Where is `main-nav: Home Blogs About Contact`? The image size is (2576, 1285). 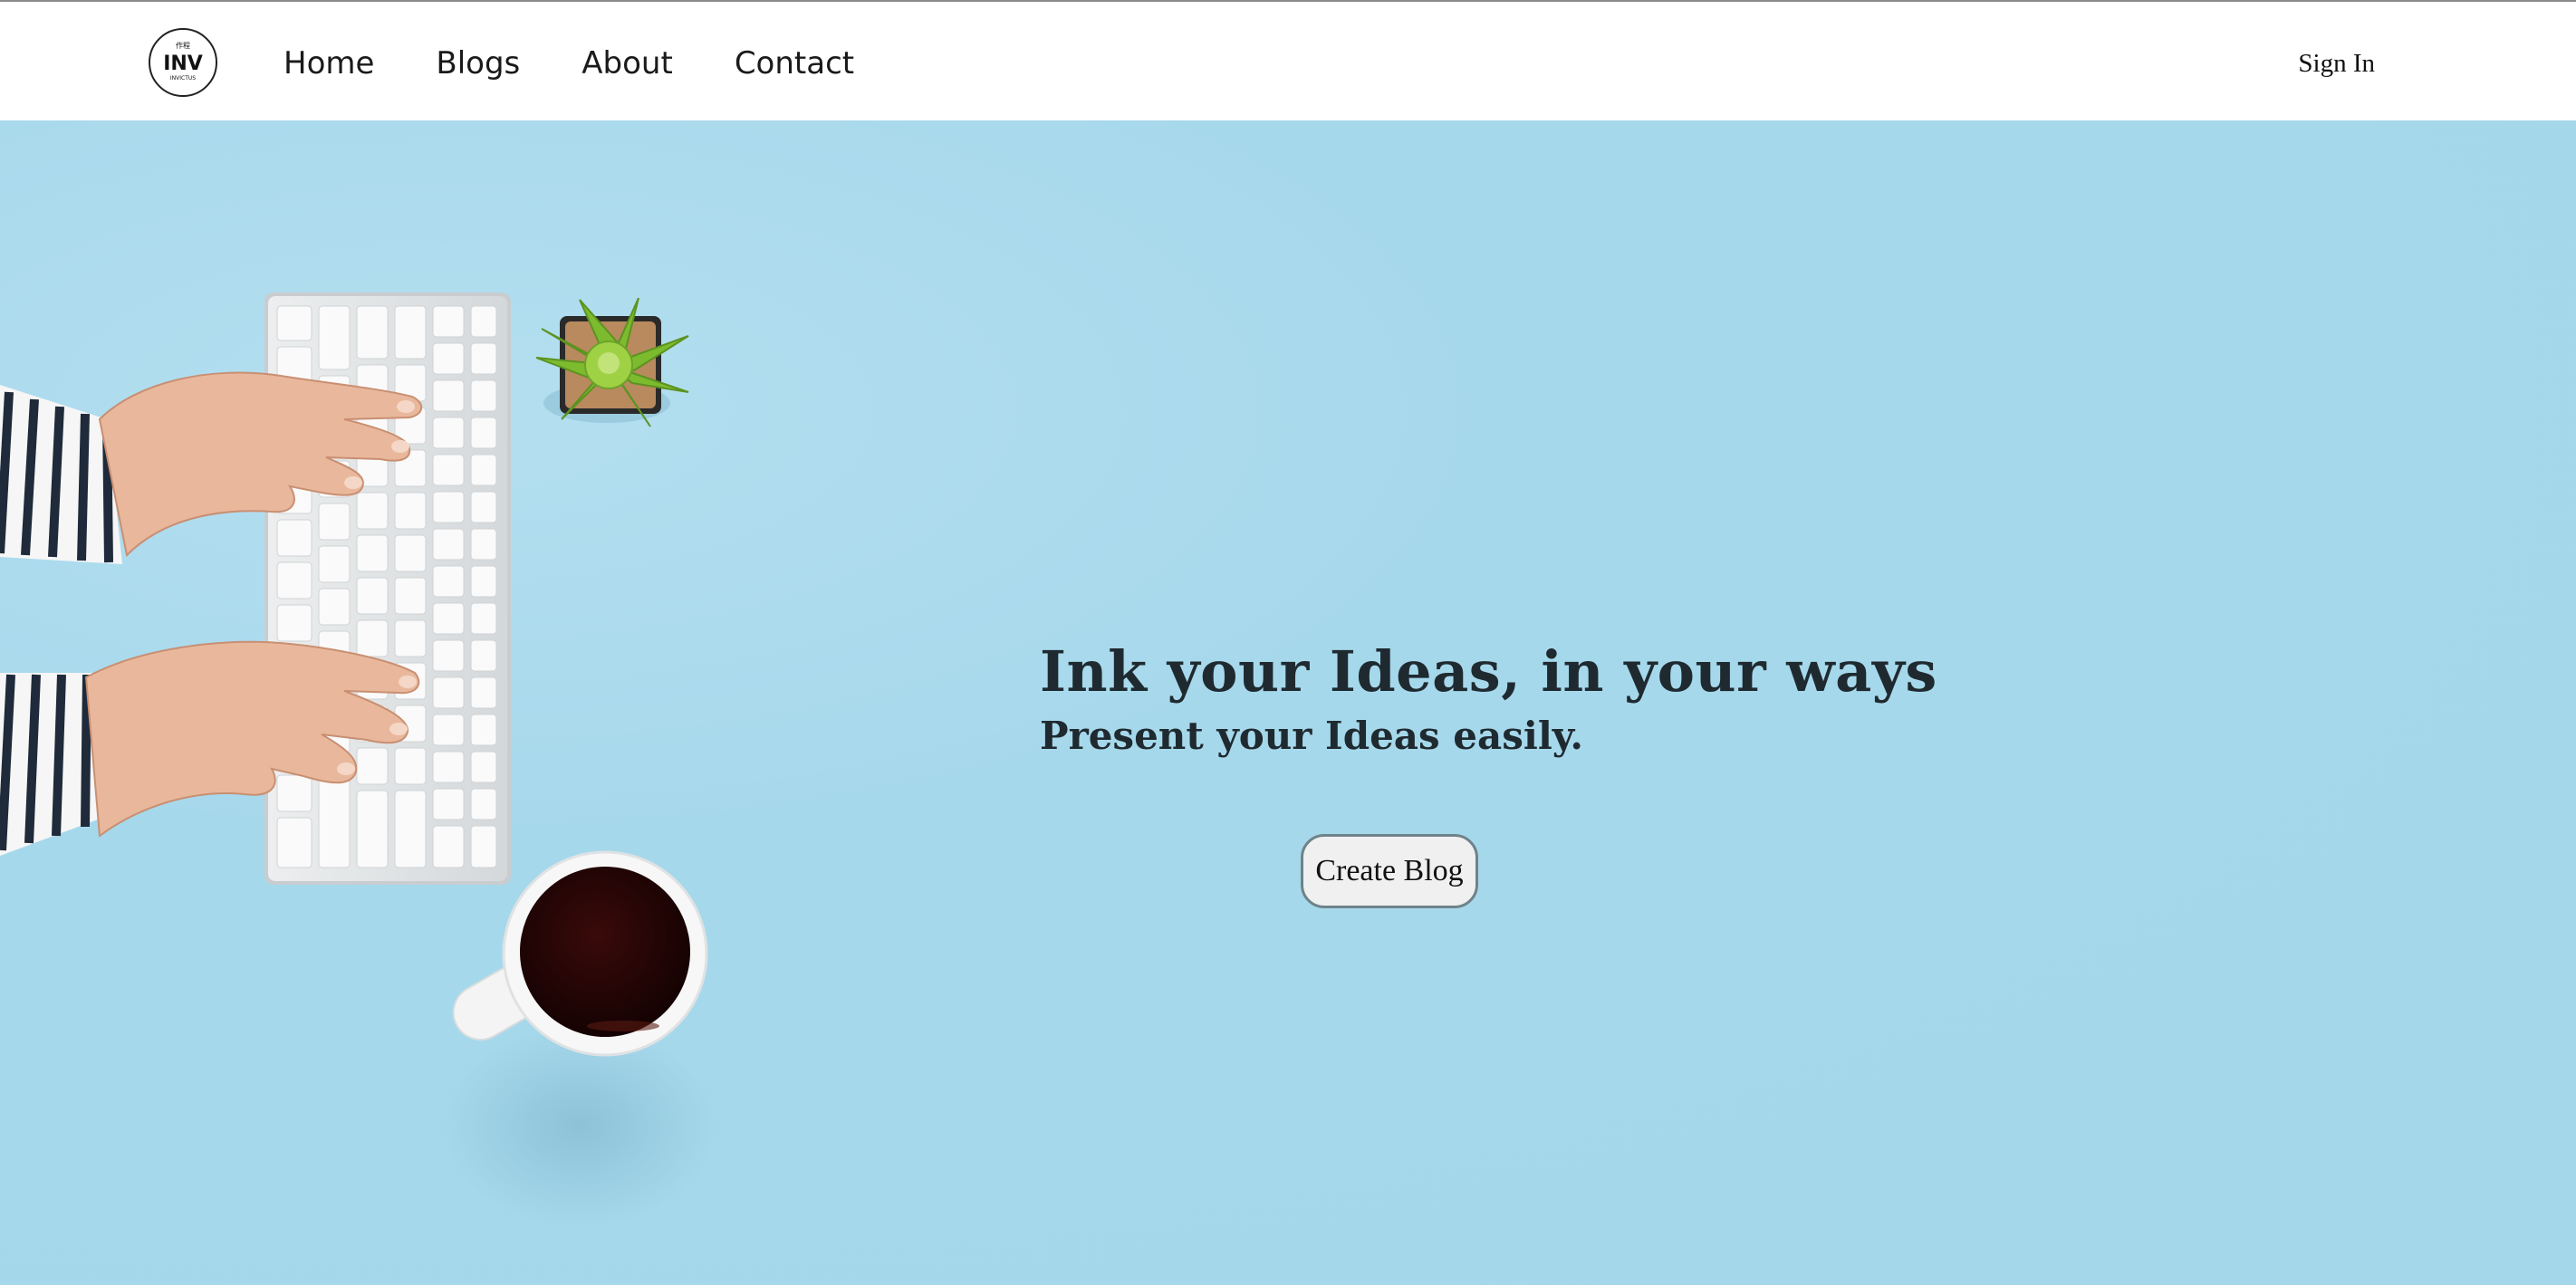
main-nav: Home Blogs About Contact is located at coordinates (600, 64).